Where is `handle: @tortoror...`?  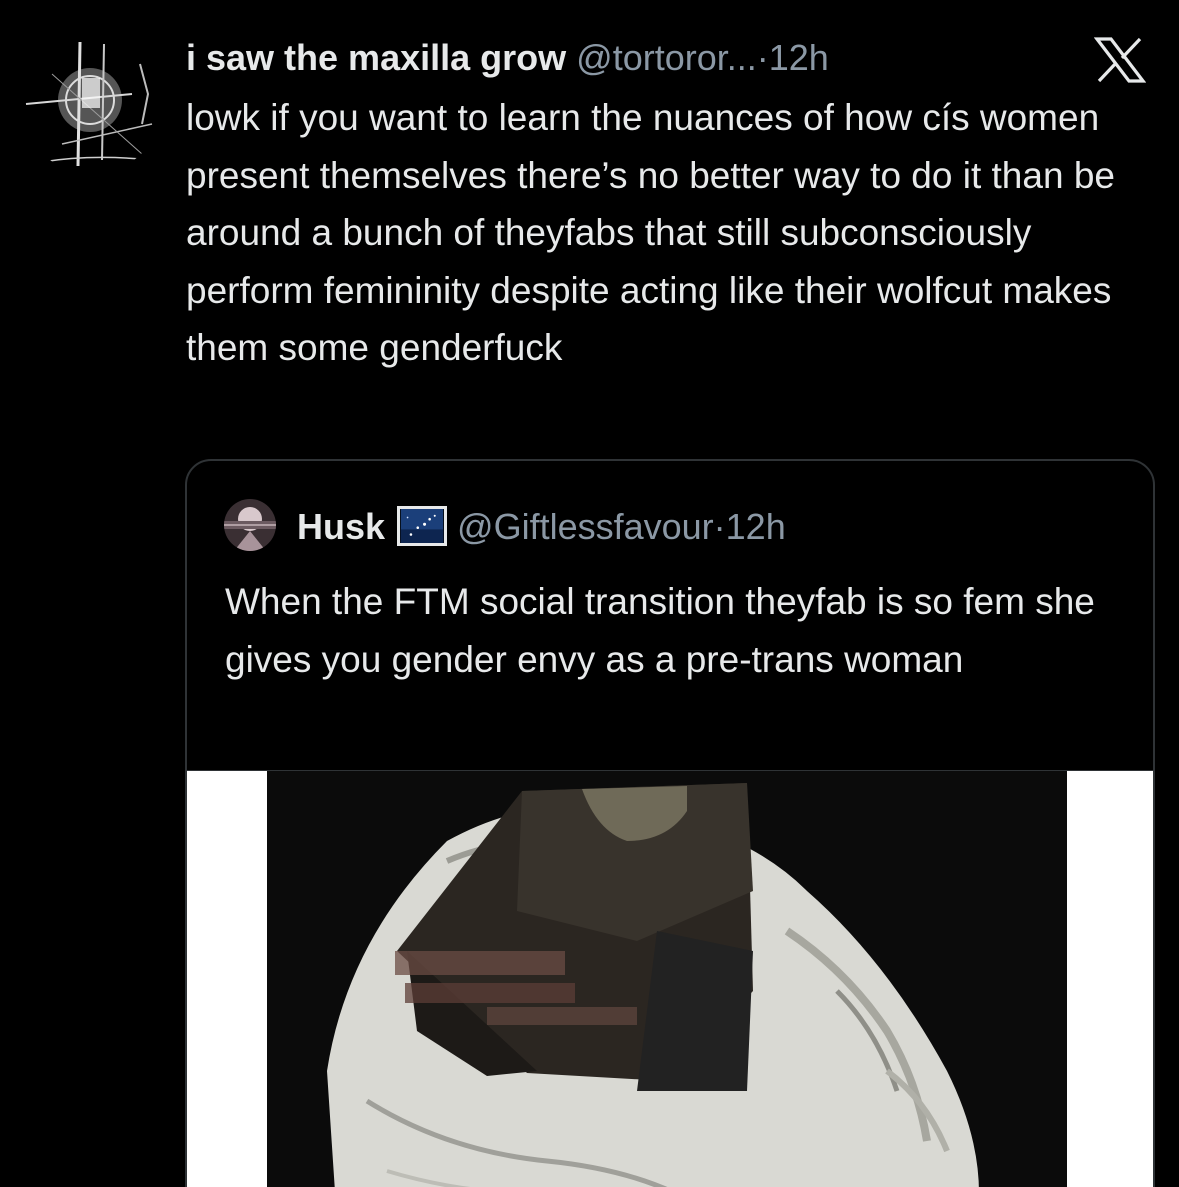
handle: @tortoror... is located at coordinates (666, 57).